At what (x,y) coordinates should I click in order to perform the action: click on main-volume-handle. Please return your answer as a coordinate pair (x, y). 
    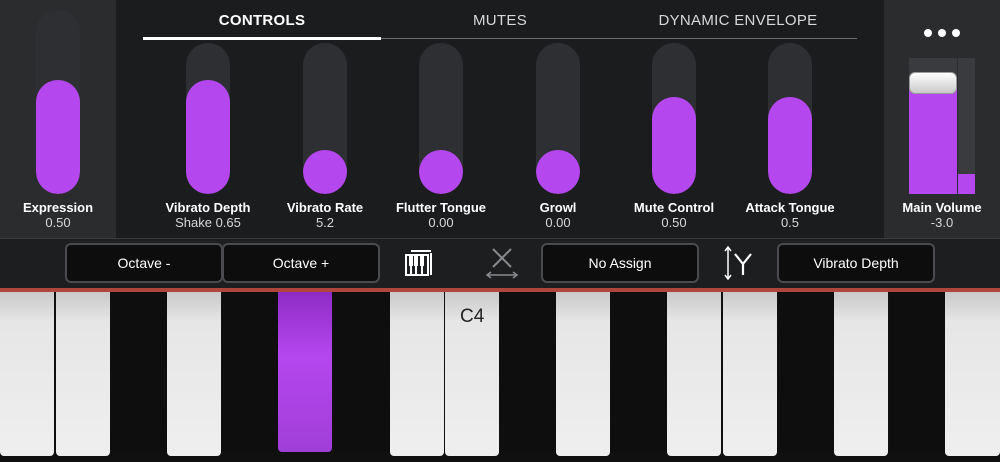
    Looking at the image, I should click on (933, 83).